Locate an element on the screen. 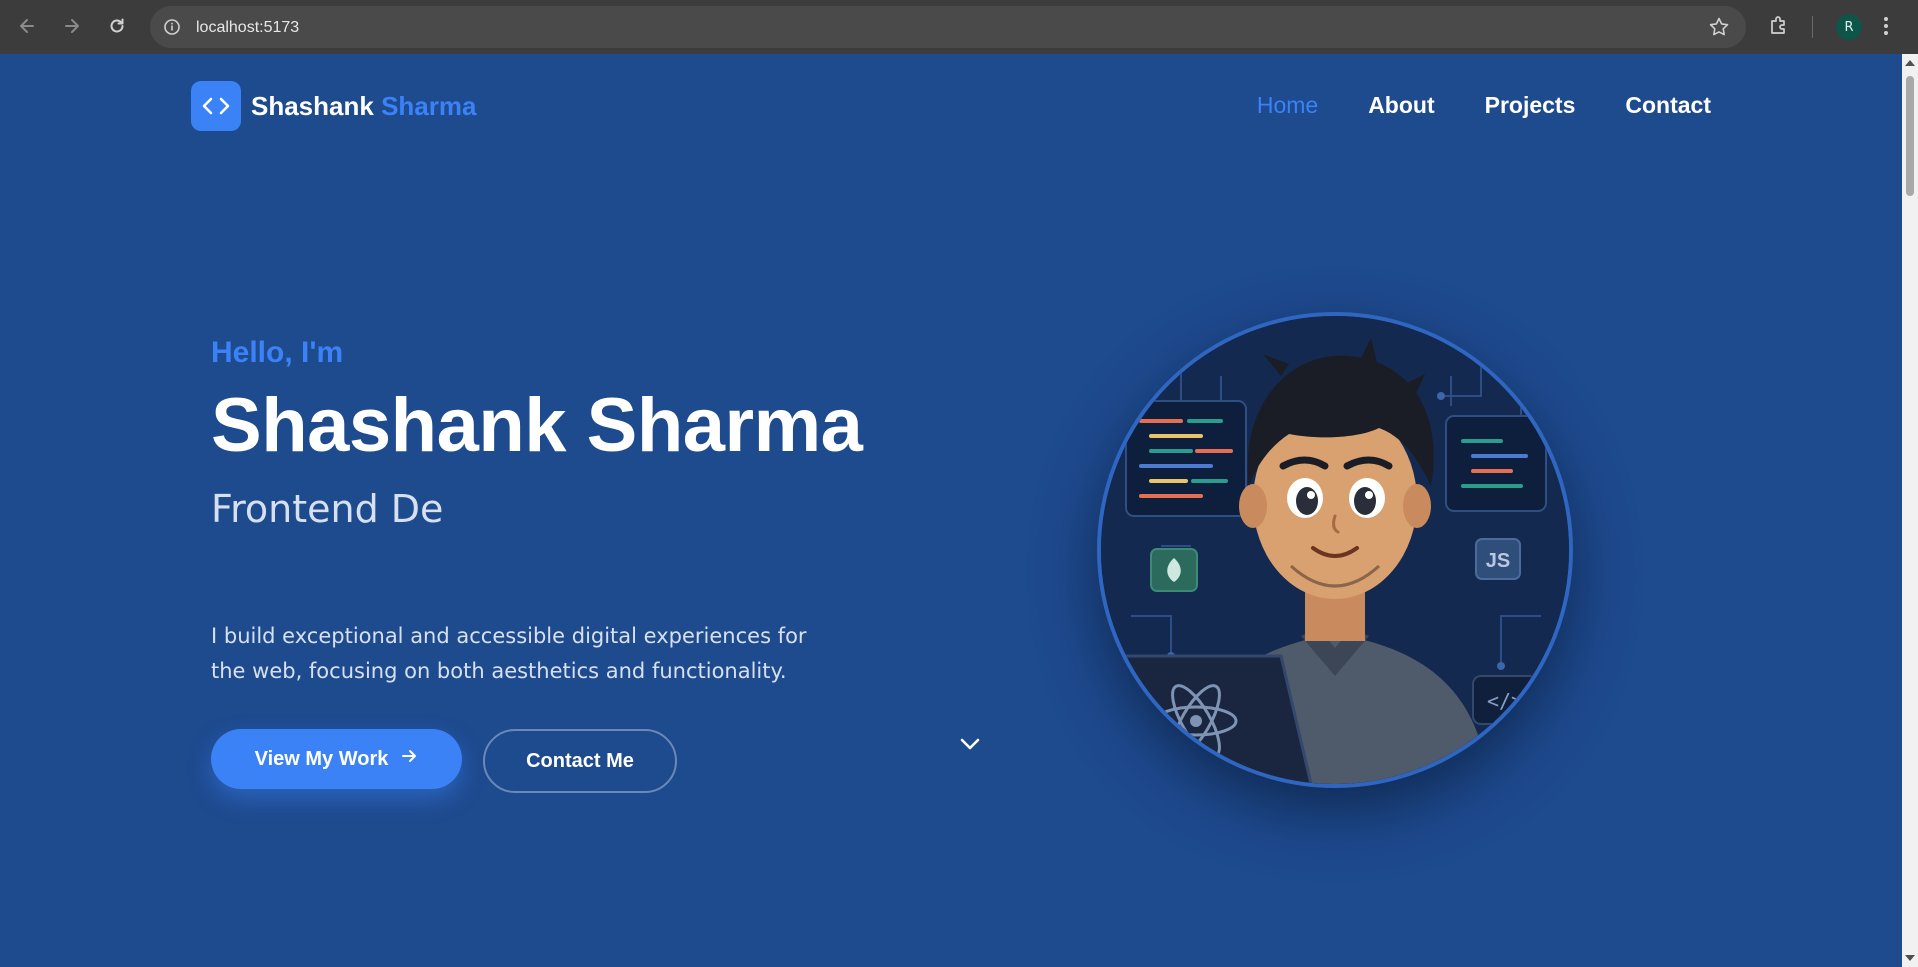 The height and width of the screenshot is (967, 1918). url-text: localhost:5173 is located at coordinates (247, 28).